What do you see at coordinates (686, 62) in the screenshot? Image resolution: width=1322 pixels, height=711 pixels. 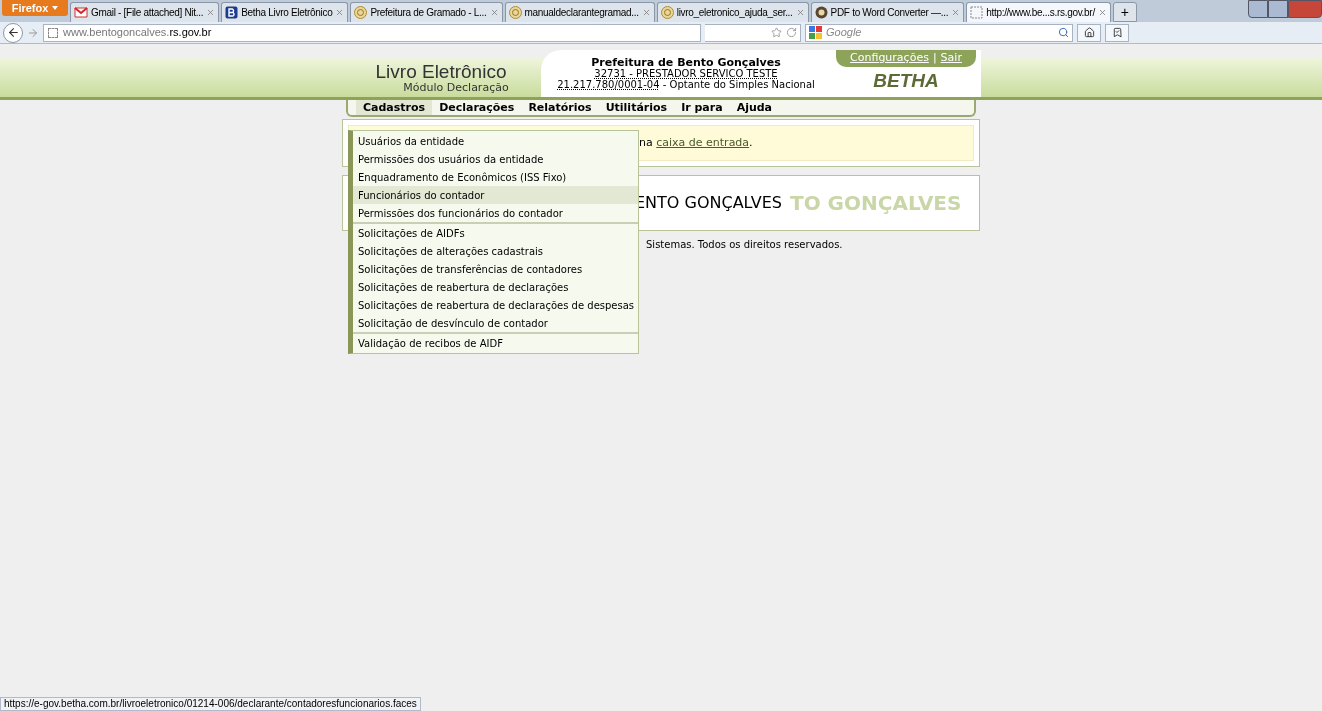 I see `entity-name: Prefeitura de Bento Gonçalves` at bounding box center [686, 62].